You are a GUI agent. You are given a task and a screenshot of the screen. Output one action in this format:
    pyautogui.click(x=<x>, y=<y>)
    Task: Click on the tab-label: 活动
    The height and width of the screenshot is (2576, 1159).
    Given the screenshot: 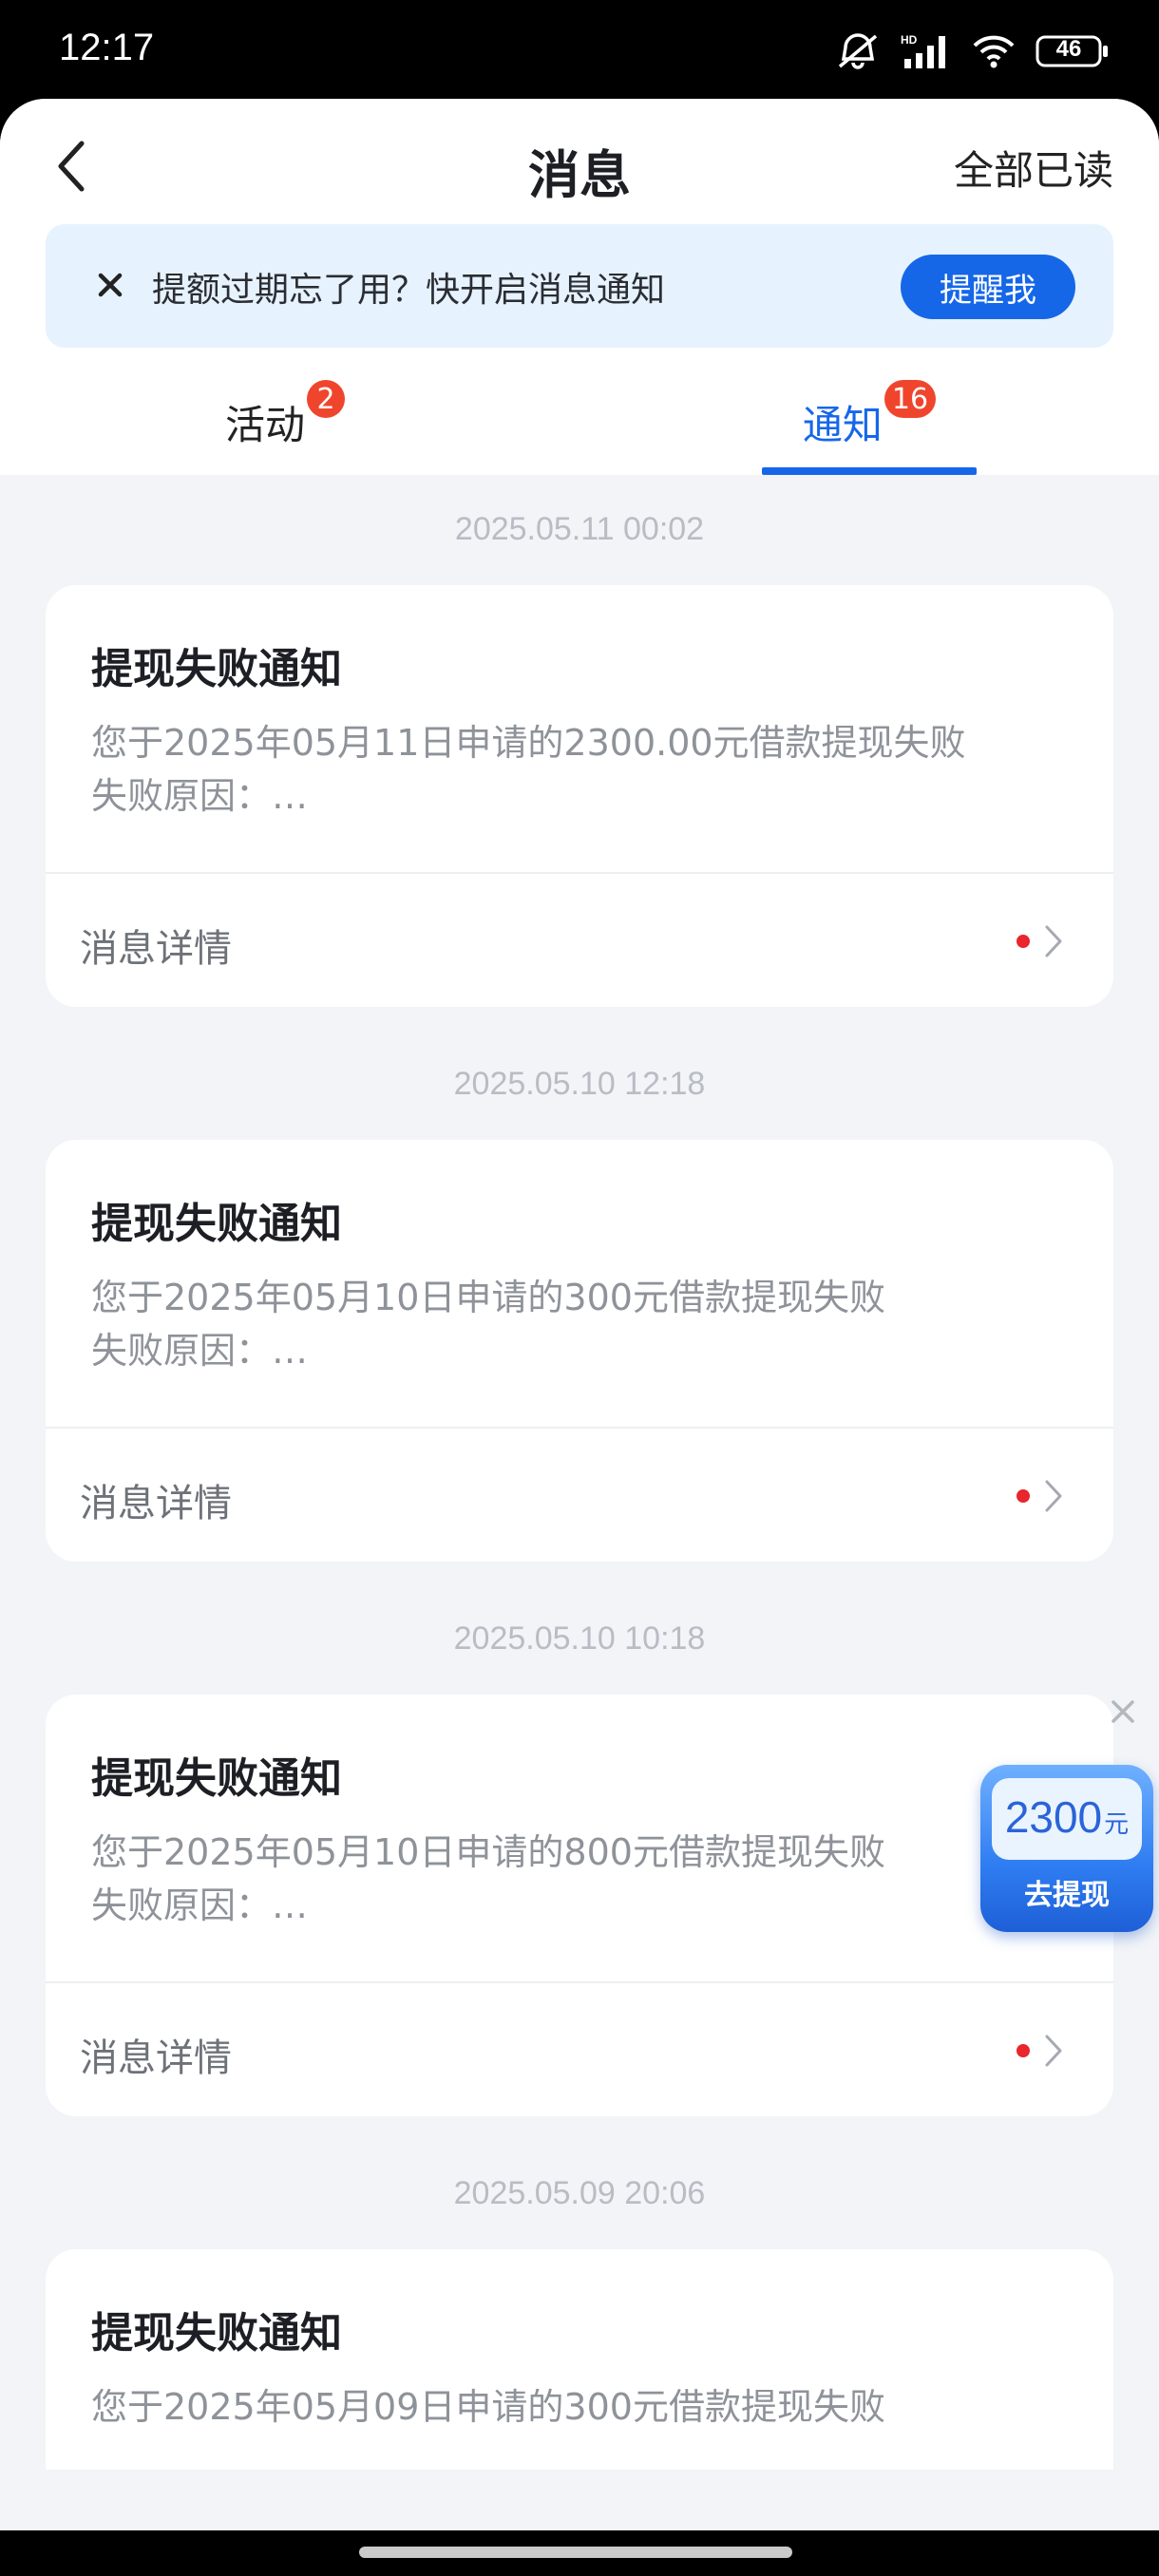 What is the action you would take?
    pyautogui.click(x=264, y=425)
    